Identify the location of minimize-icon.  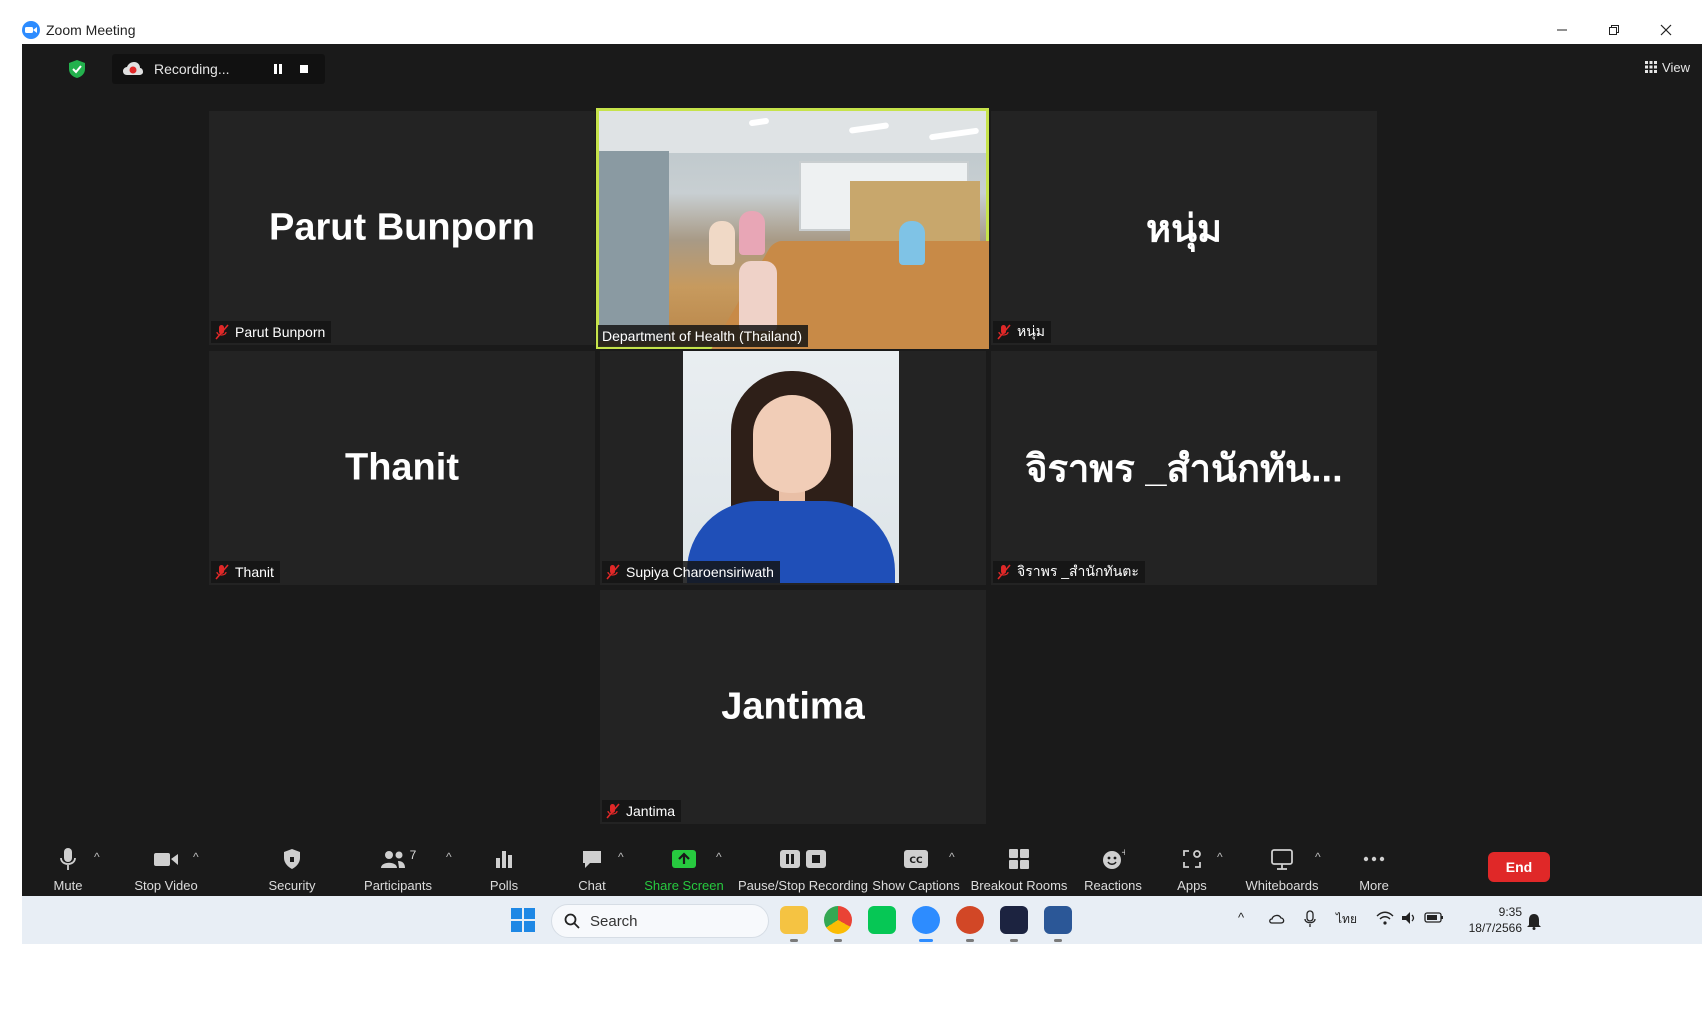
(1562, 30).